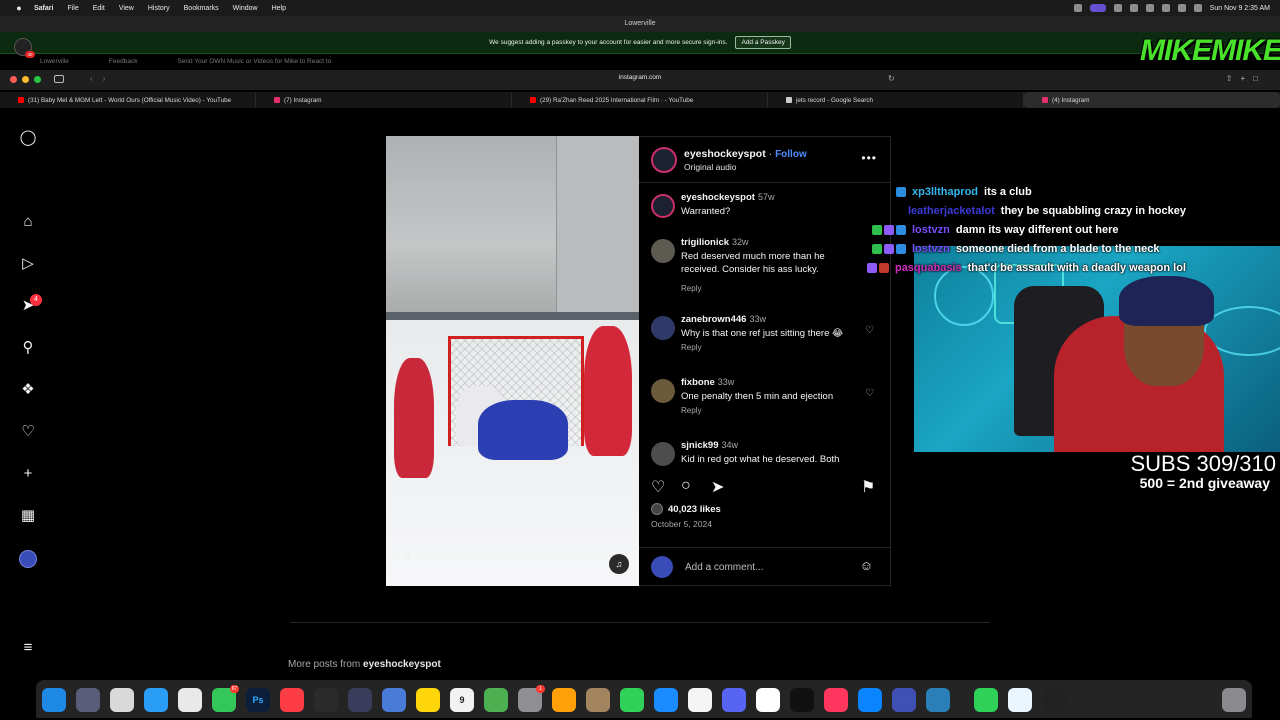 This screenshot has height=720, width=1280. What do you see at coordinates (43, 8) in the screenshot?
I see `menu-app-name: Safari` at bounding box center [43, 8].